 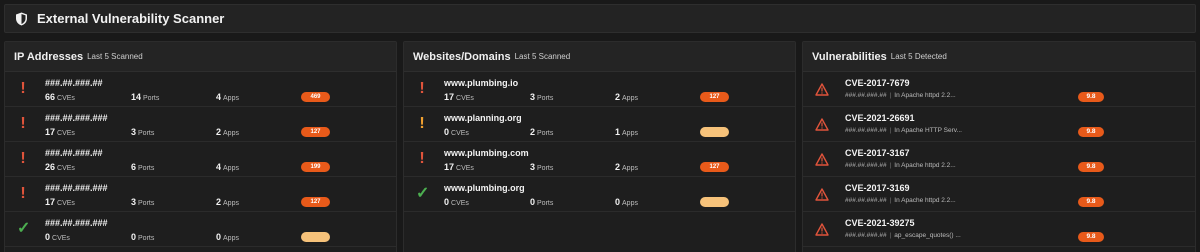 I want to click on panel-header: IP Addresses Last 5 Scanned, so click(x=200, y=57).